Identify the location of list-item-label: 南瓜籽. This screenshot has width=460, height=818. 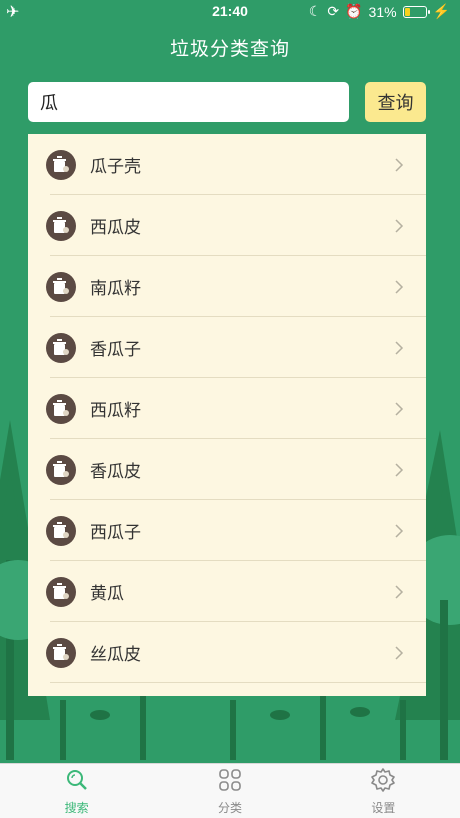
(115, 289).